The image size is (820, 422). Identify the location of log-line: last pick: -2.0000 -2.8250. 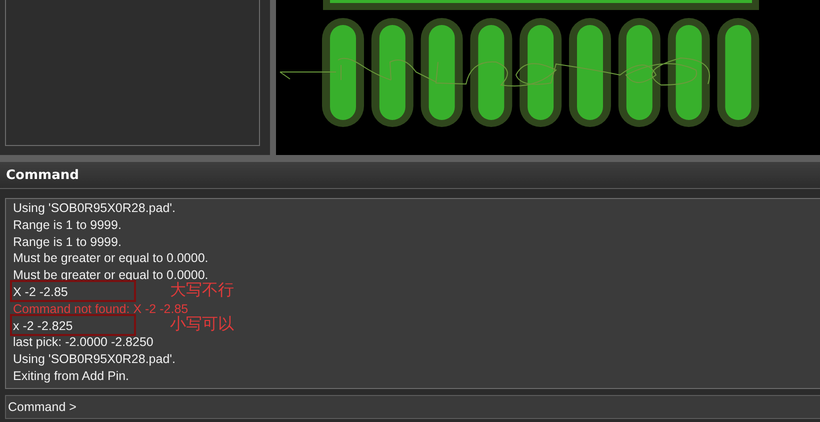
(83, 342).